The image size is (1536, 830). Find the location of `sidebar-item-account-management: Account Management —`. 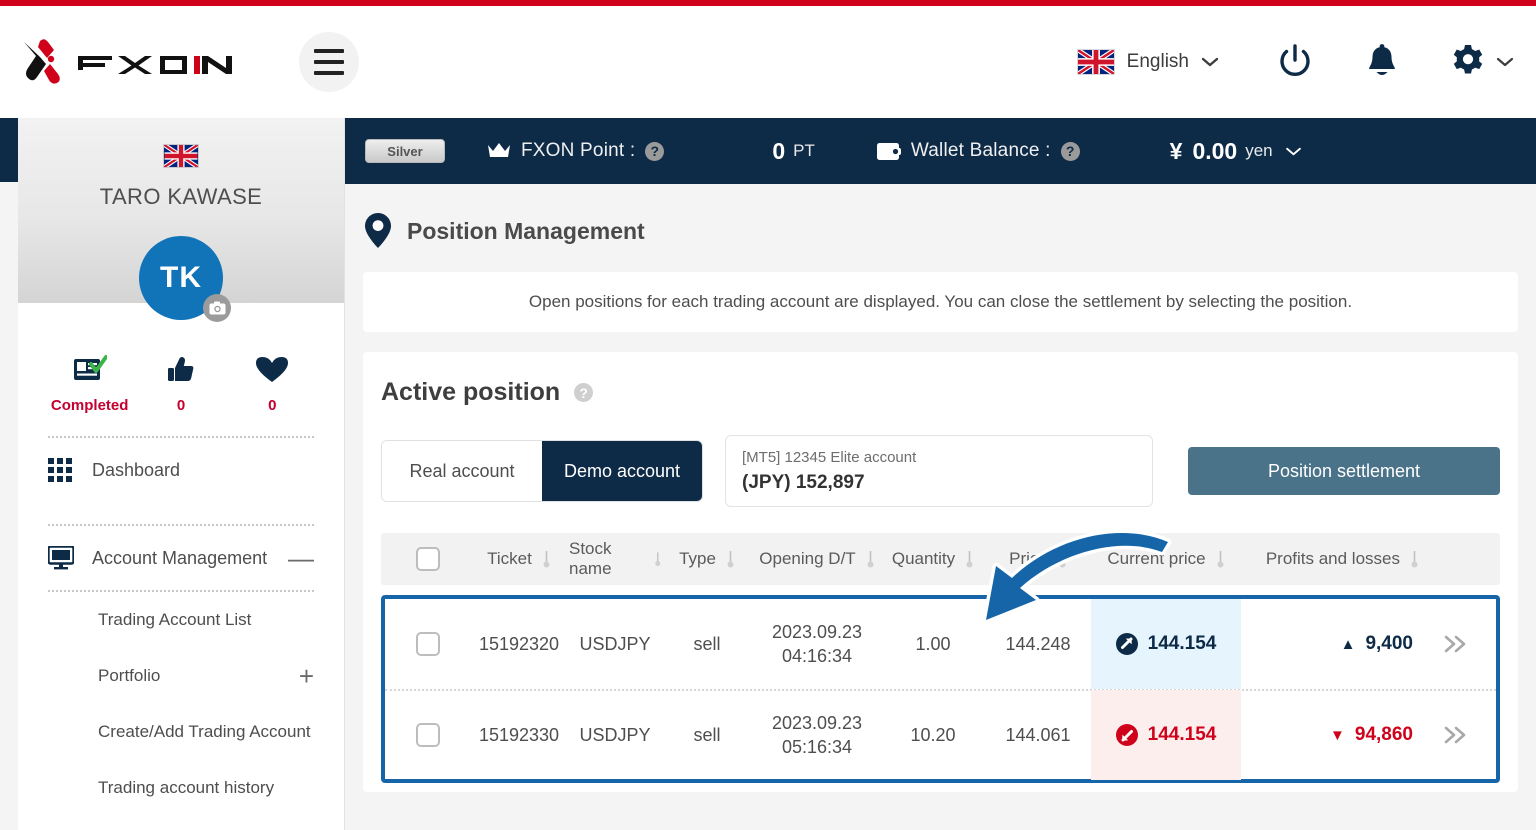

sidebar-item-account-management: Account Management — is located at coordinates (181, 558).